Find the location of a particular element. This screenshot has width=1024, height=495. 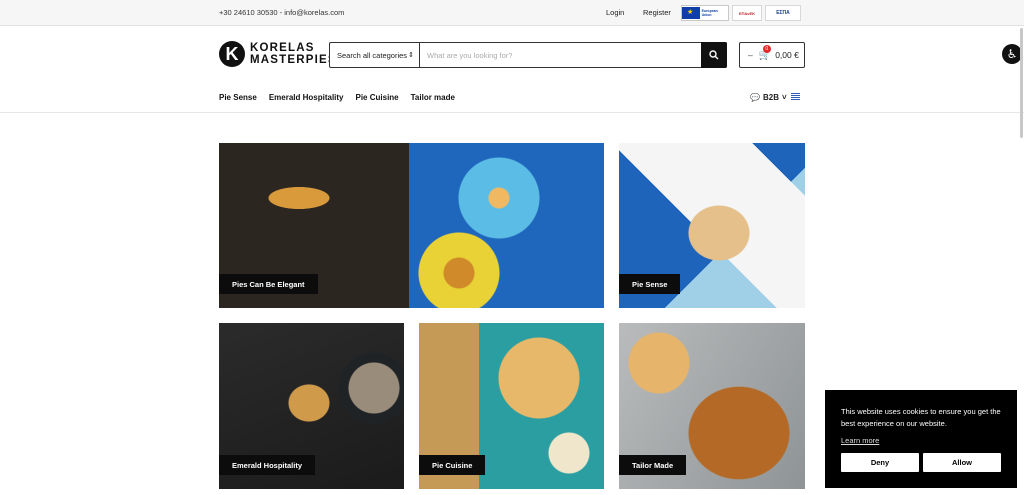

category-select: Search all categories ⇕ is located at coordinates (375, 55).